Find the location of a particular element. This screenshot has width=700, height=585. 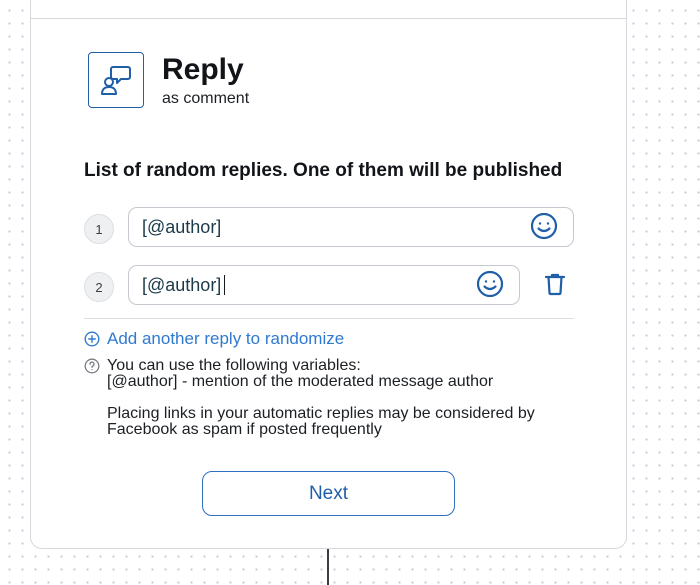

add-reply-label: Add another reply to randomize is located at coordinates (226, 338).